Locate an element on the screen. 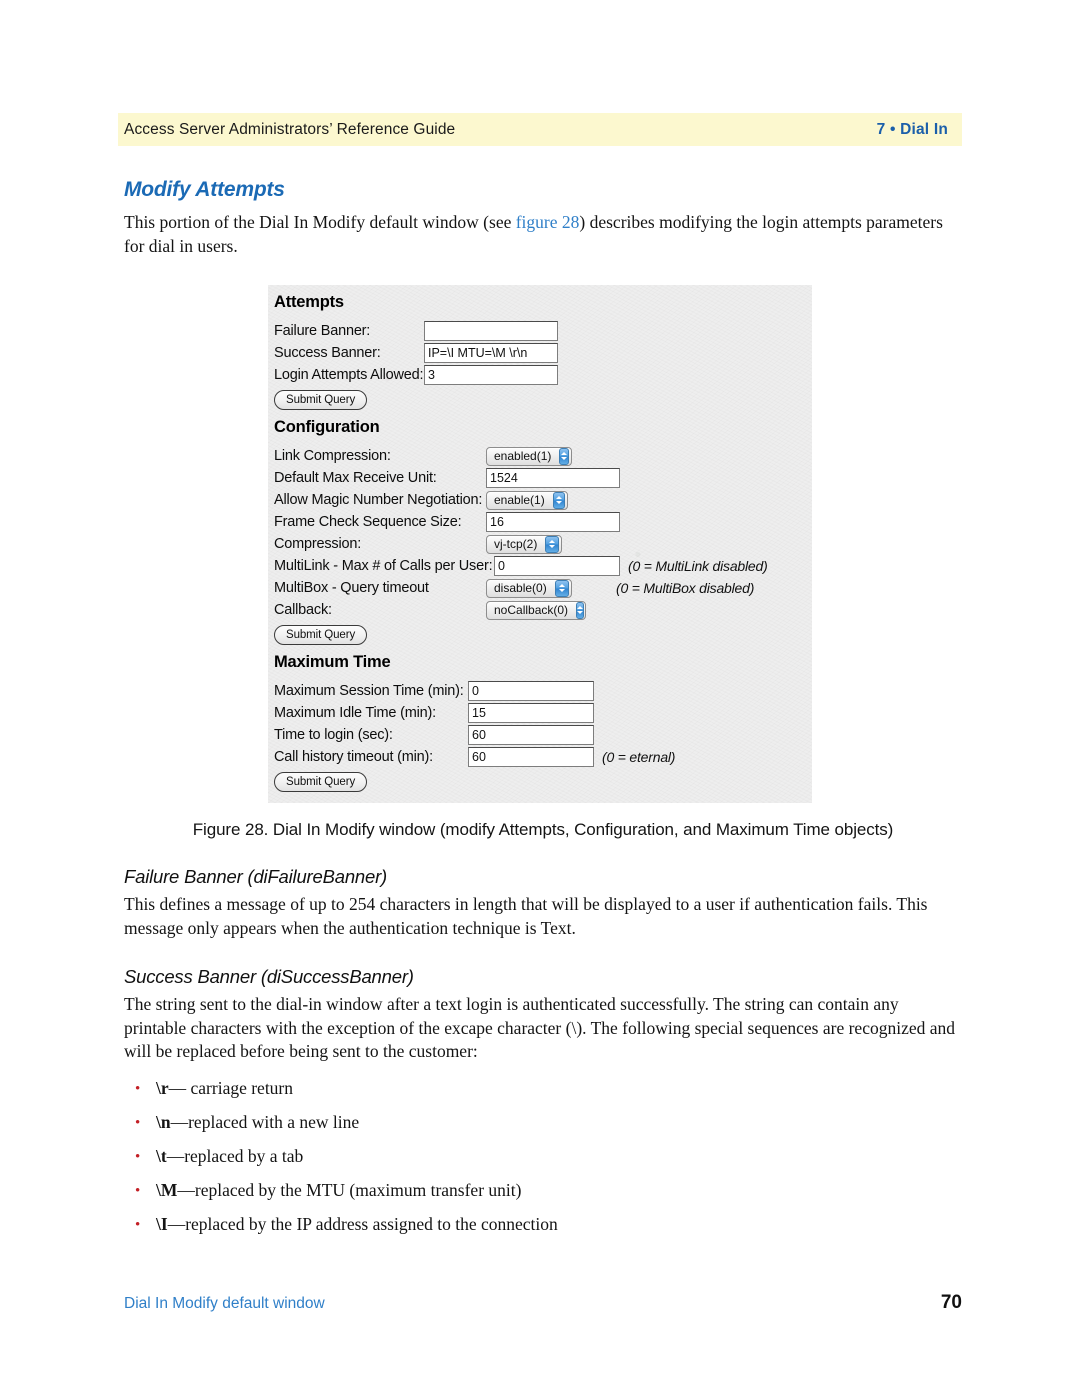 This screenshot has height=1397, width=1080. configuration-submit-query-button: Submit Query is located at coordinates (321, 635).